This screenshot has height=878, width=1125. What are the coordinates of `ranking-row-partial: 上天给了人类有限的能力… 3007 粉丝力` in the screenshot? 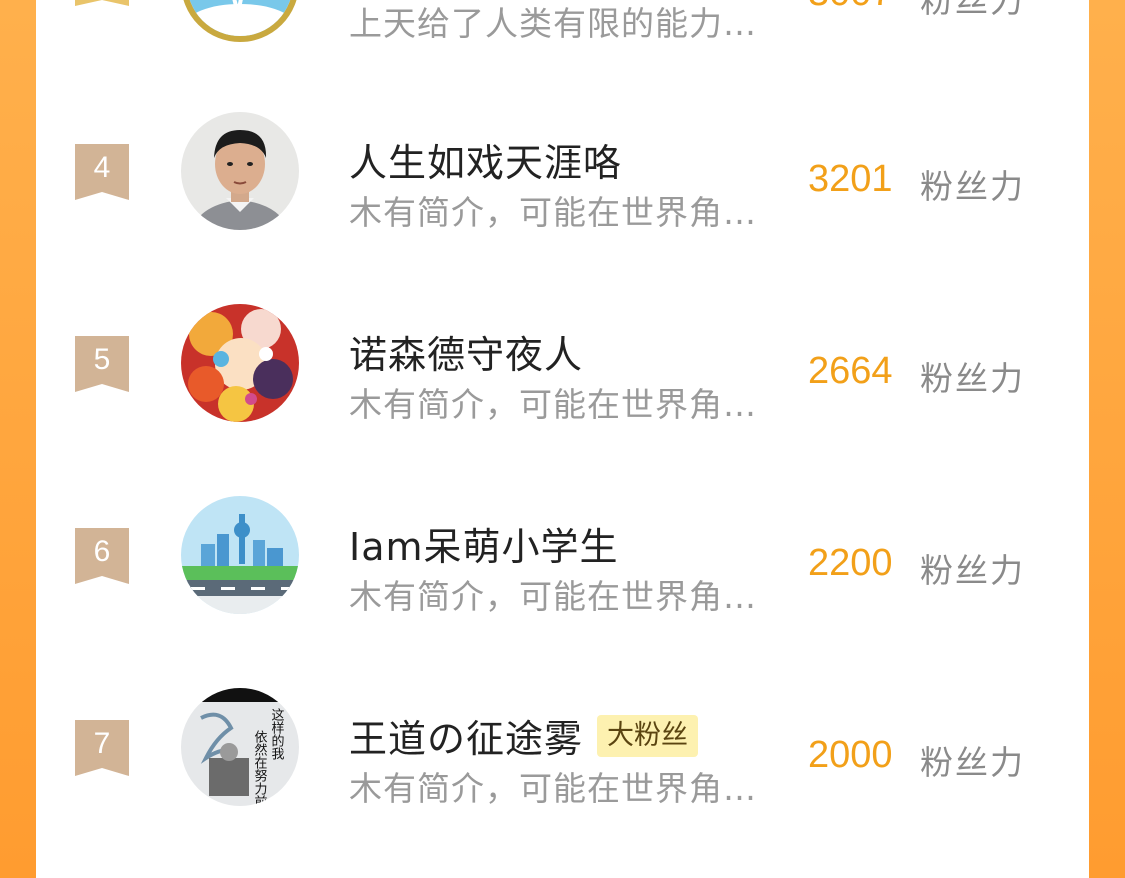 It's located at (562, 45).